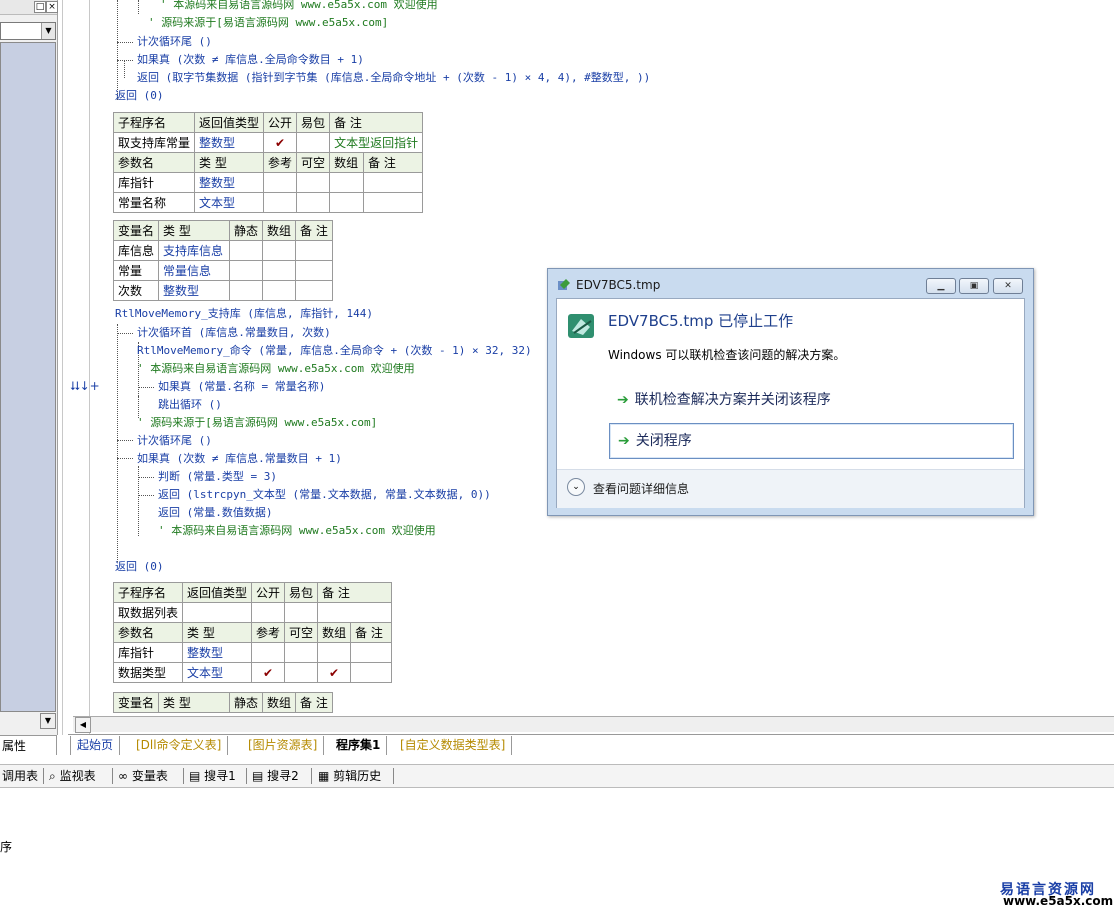 The height and width of the screenshot is (915, 1114). I want to click on object-combo: ▼, so click(28, 31).